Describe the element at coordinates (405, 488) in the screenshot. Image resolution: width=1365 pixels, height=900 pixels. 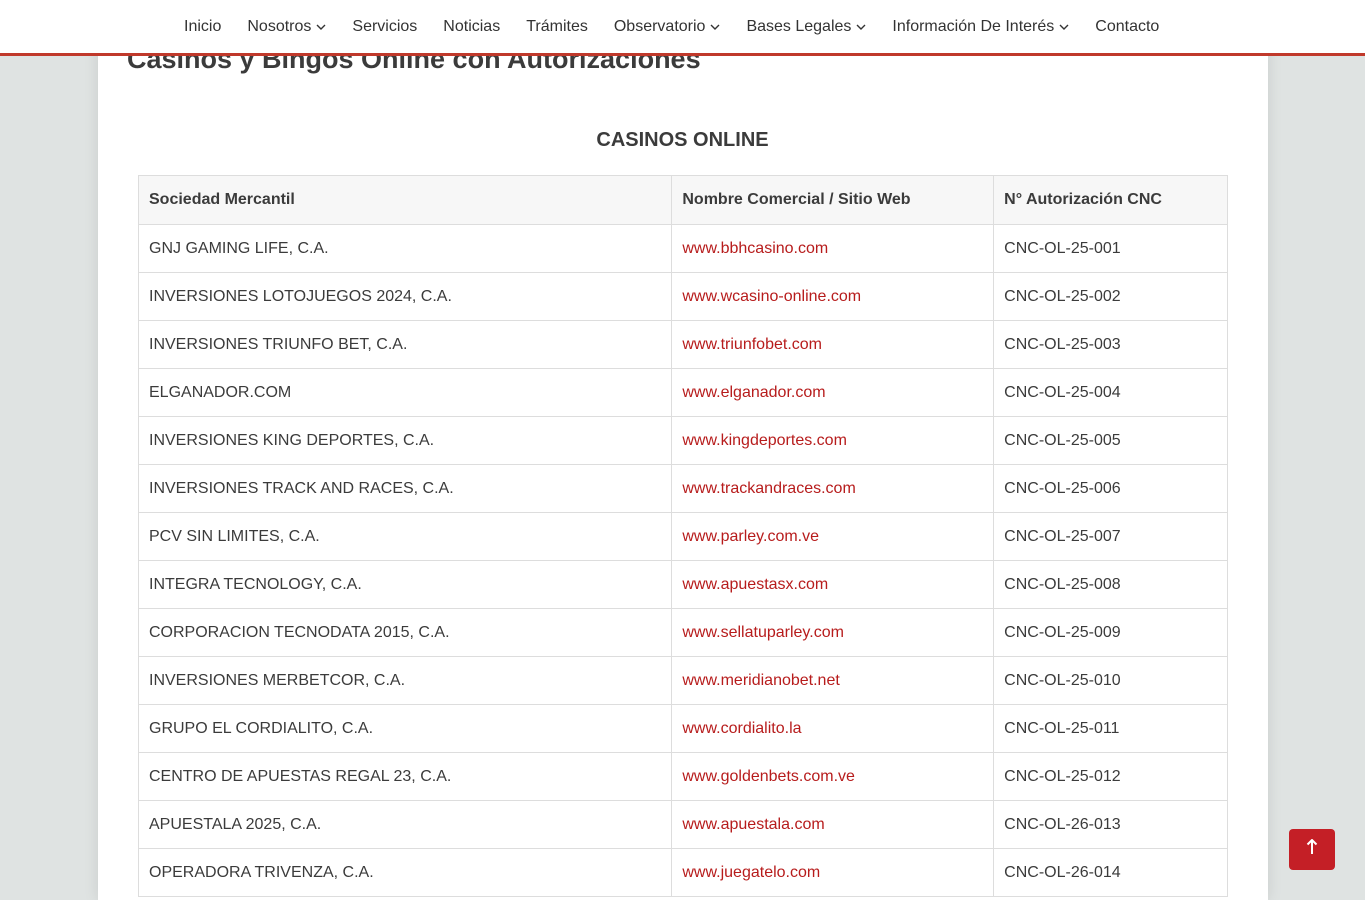
I see `sociedad-mercantil-cell: INVERSIONES TRACK AND RACES, C.A.` at that location.